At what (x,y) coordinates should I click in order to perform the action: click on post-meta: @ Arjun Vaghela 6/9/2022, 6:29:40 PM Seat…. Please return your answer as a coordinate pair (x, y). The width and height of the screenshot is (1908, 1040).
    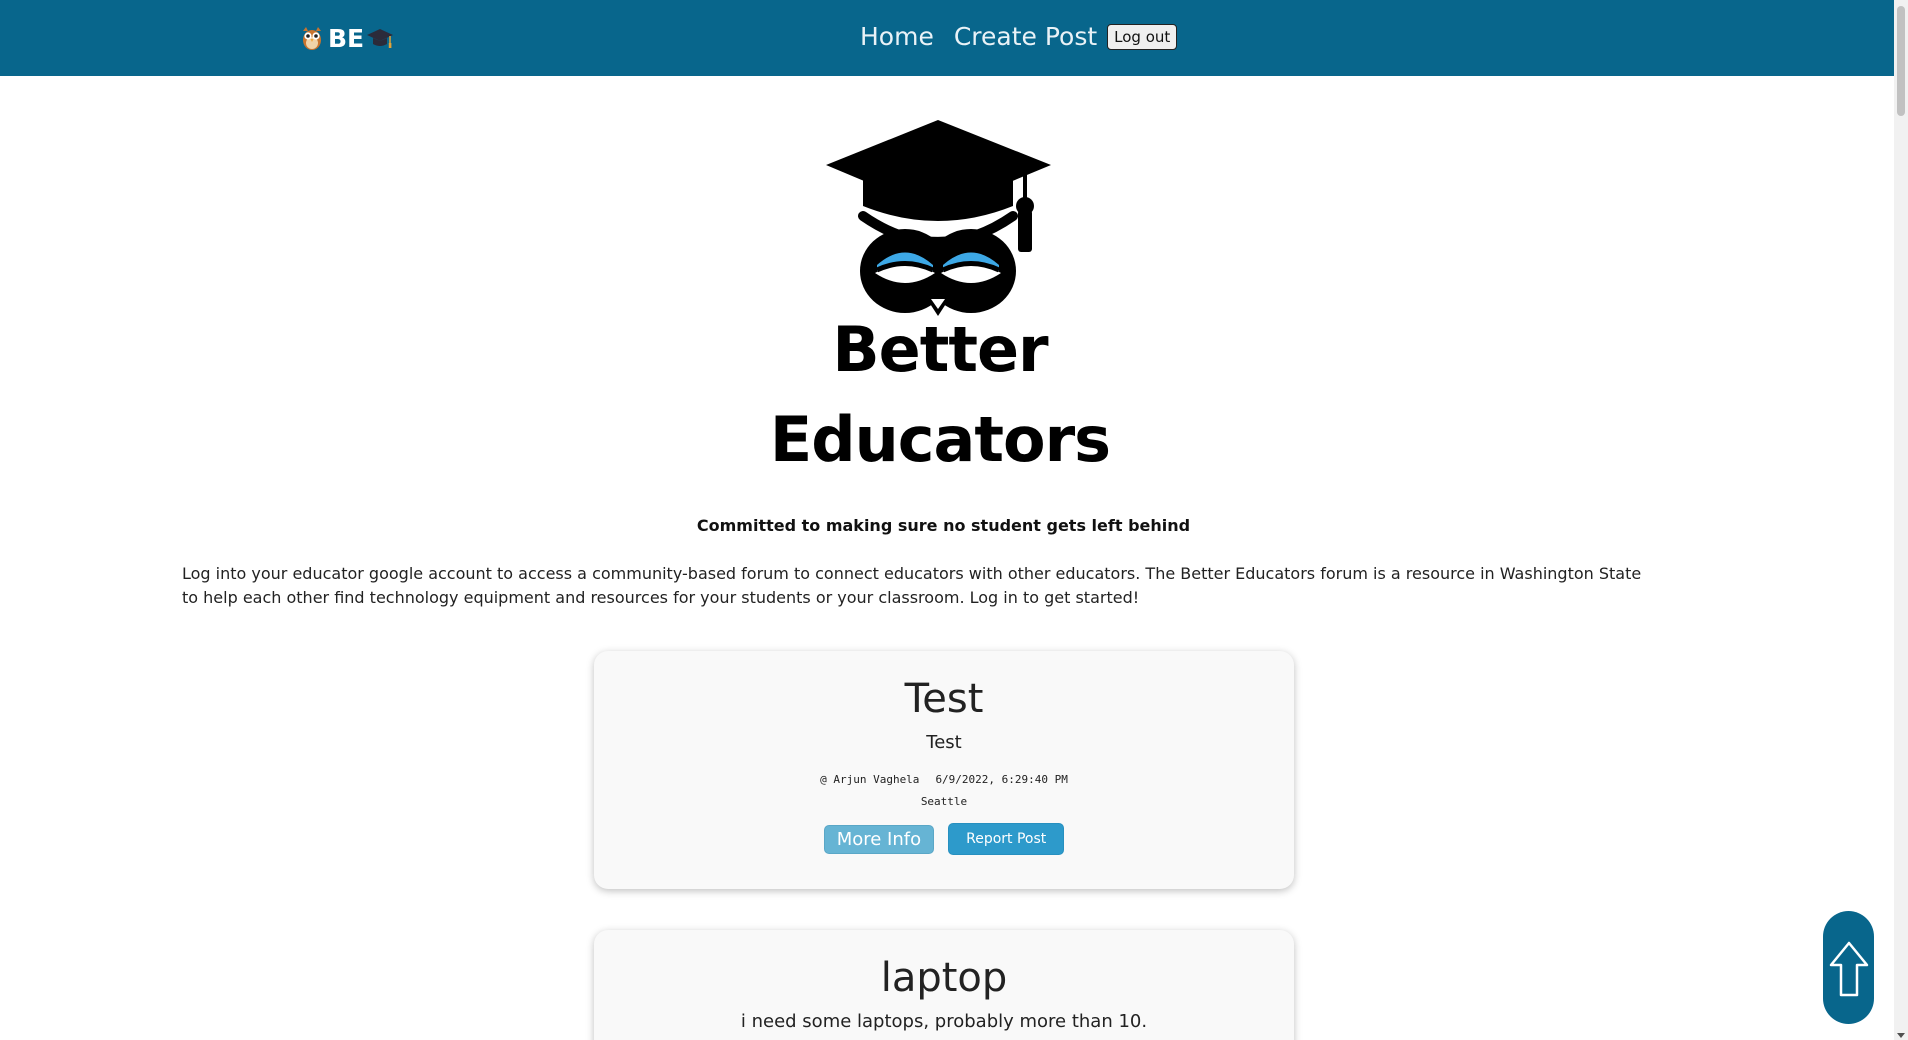
    Looking at the image, I should click on (944, 791).